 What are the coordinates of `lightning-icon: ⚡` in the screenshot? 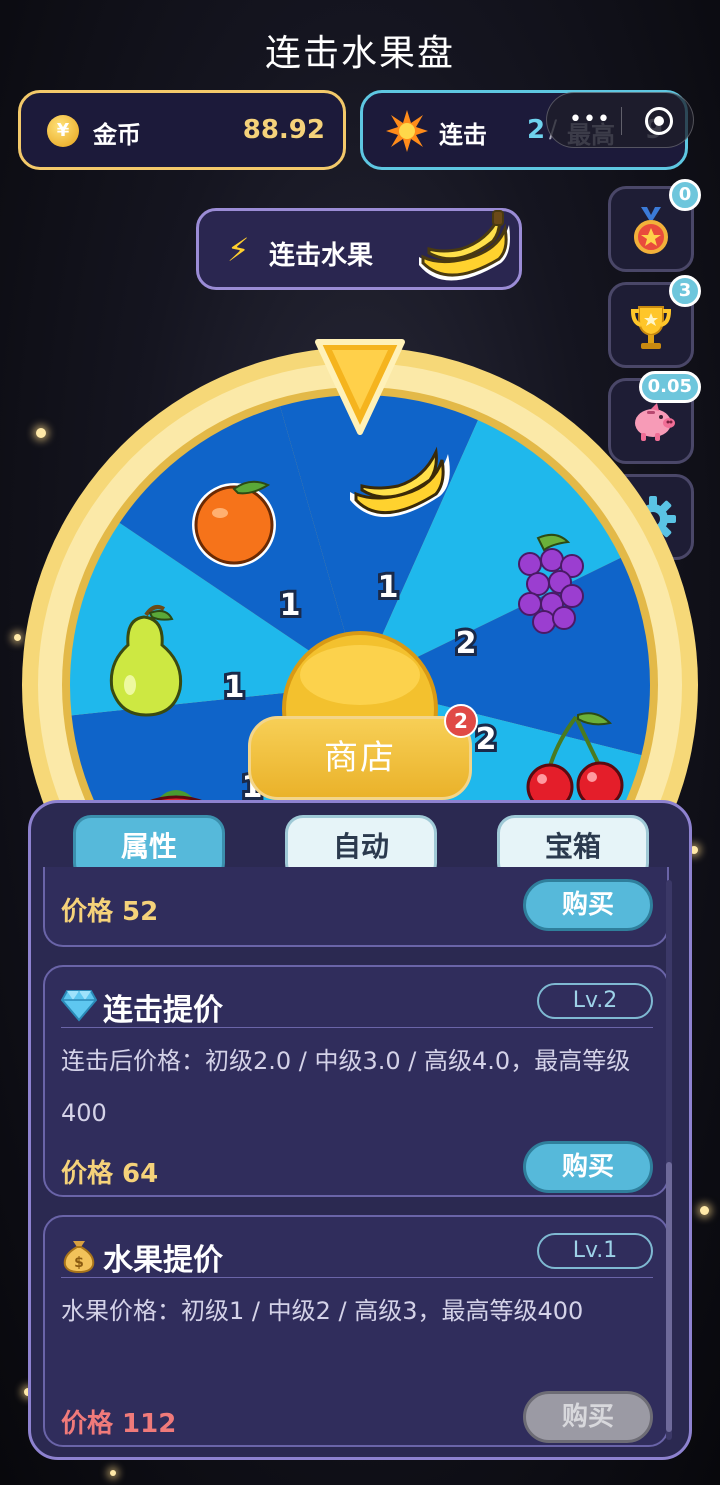 It's located at (238, 250).